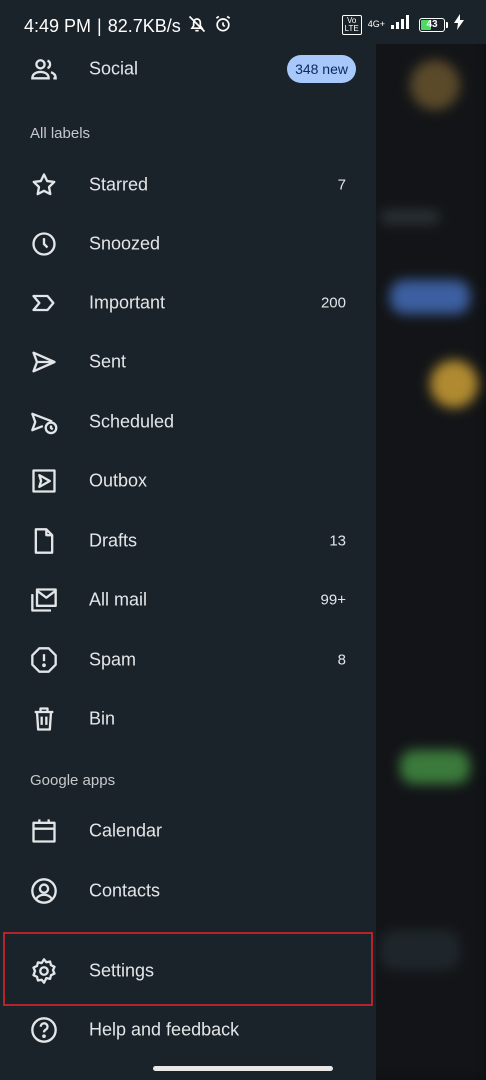 The width and height of the screenshot is (486, 1080). I want to click on star-icon, so click(44, 185).